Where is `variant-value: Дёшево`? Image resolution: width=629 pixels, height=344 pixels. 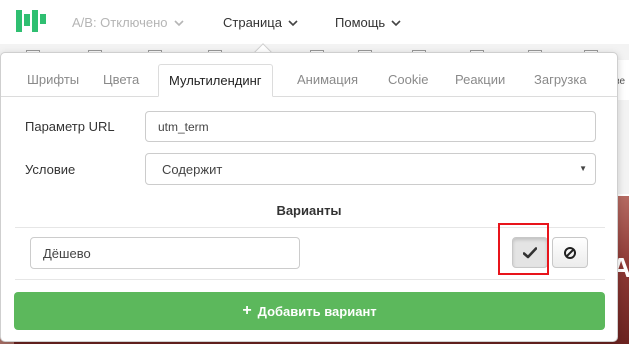 variant-value: Дёшево is located at coordinates (67, 253).